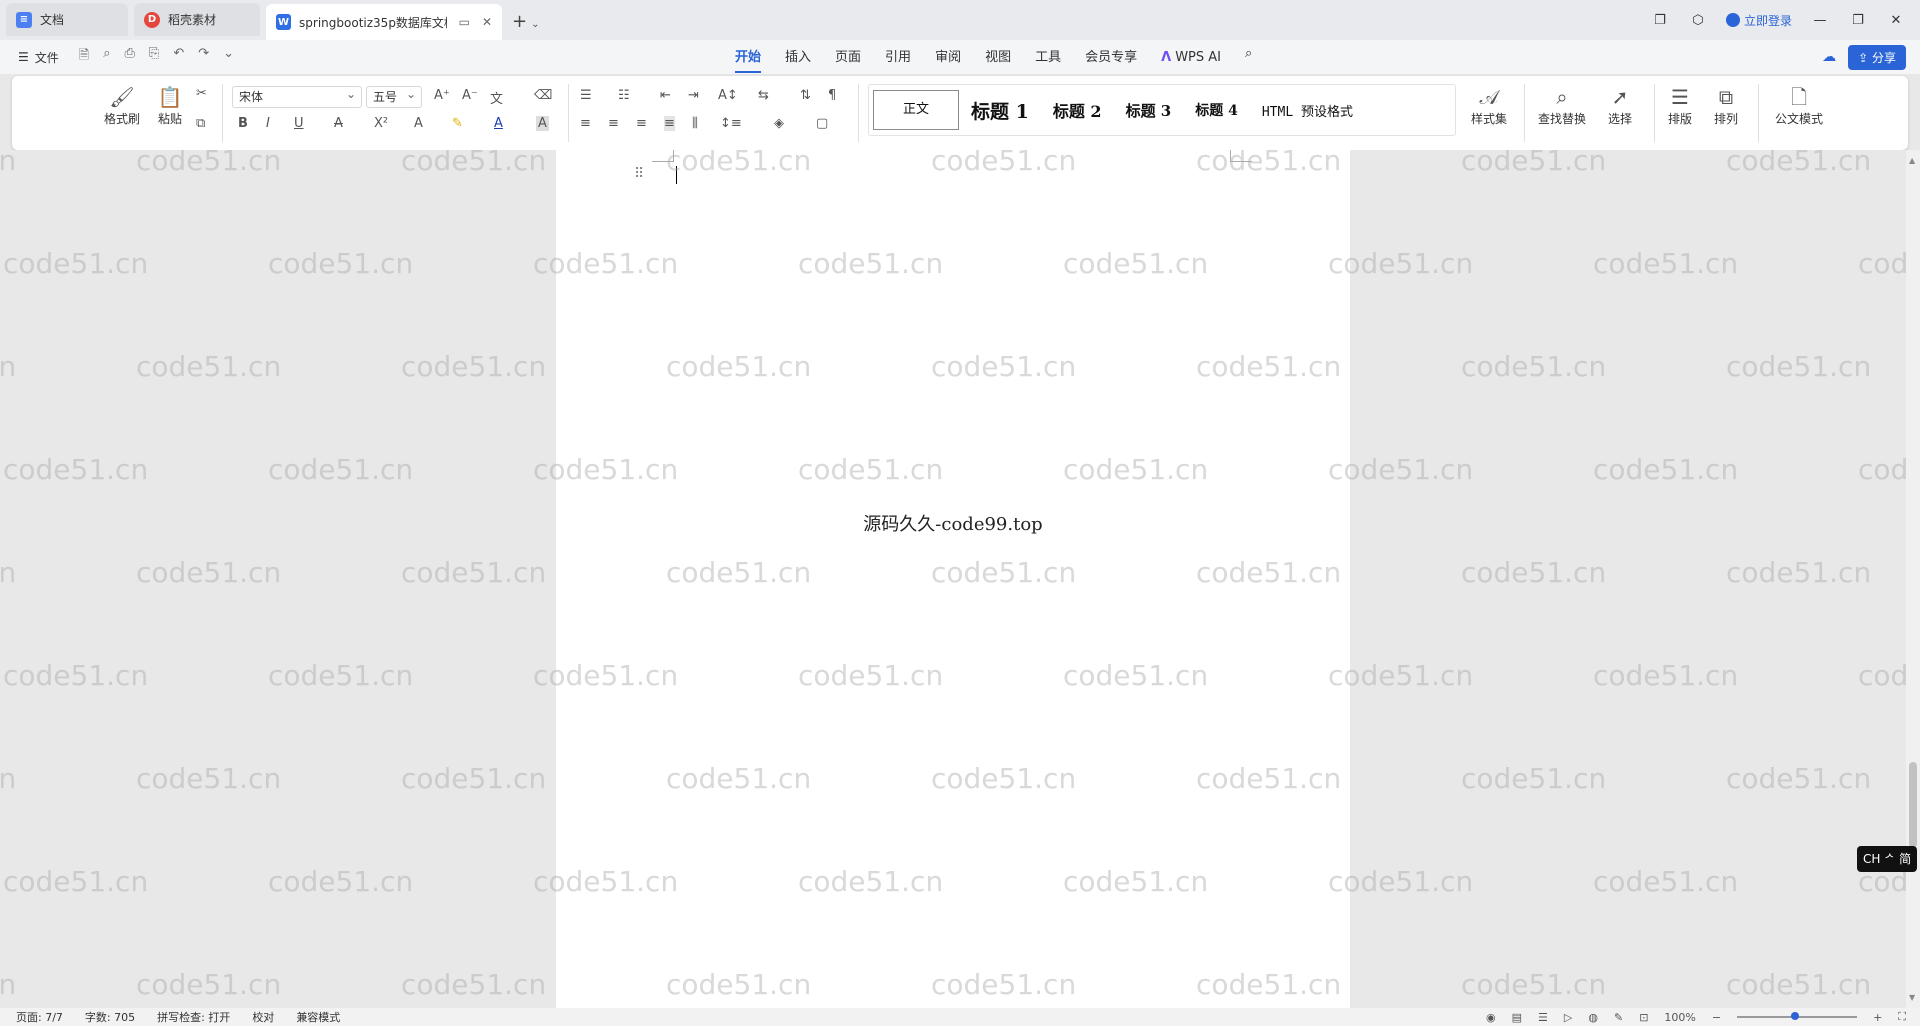 This screenshot has height=1026, width=1920. Describe the element at coordinates (953, 523) in the screenshot. I see `document-text: 源码久久-code99.top` at that location.